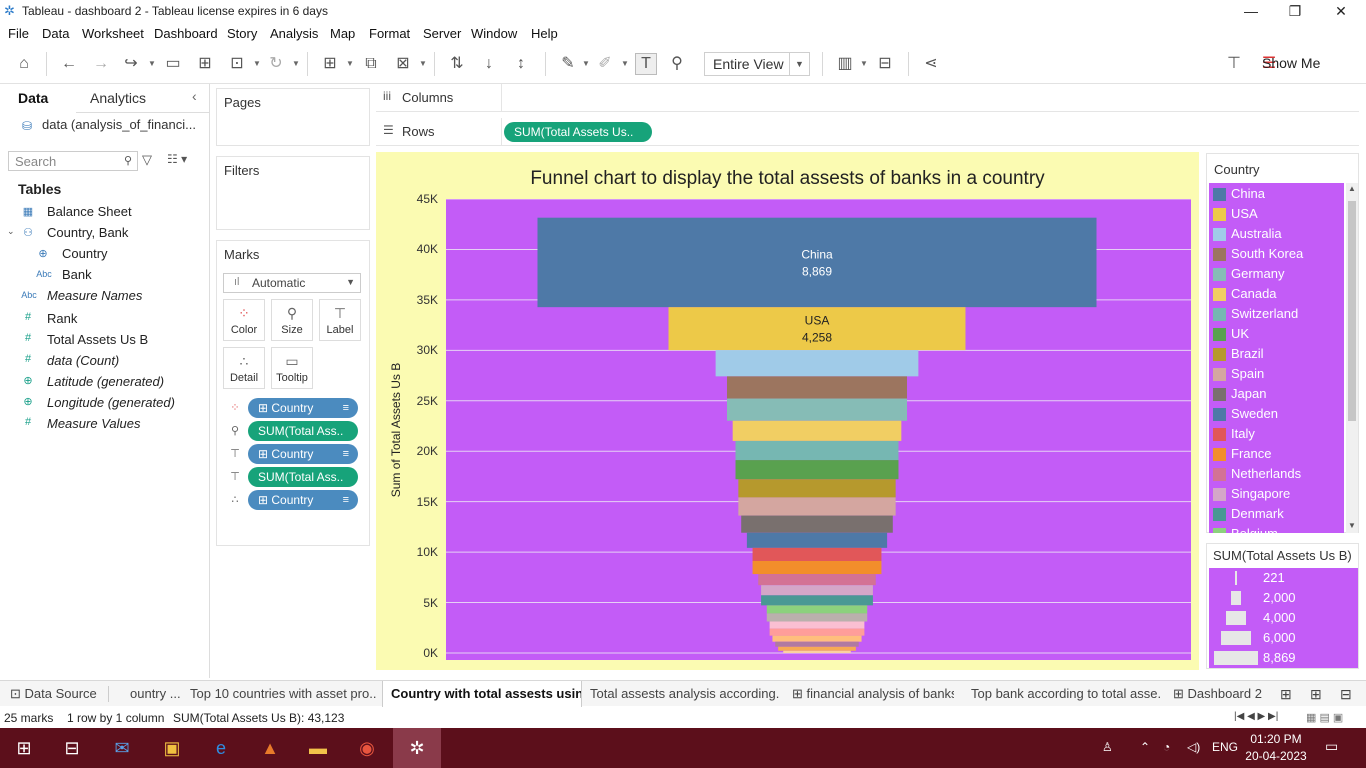 The width and height of the screenshot is (1366, 768). I want to click on color-button: ⁘ Color, so click(244, 320).